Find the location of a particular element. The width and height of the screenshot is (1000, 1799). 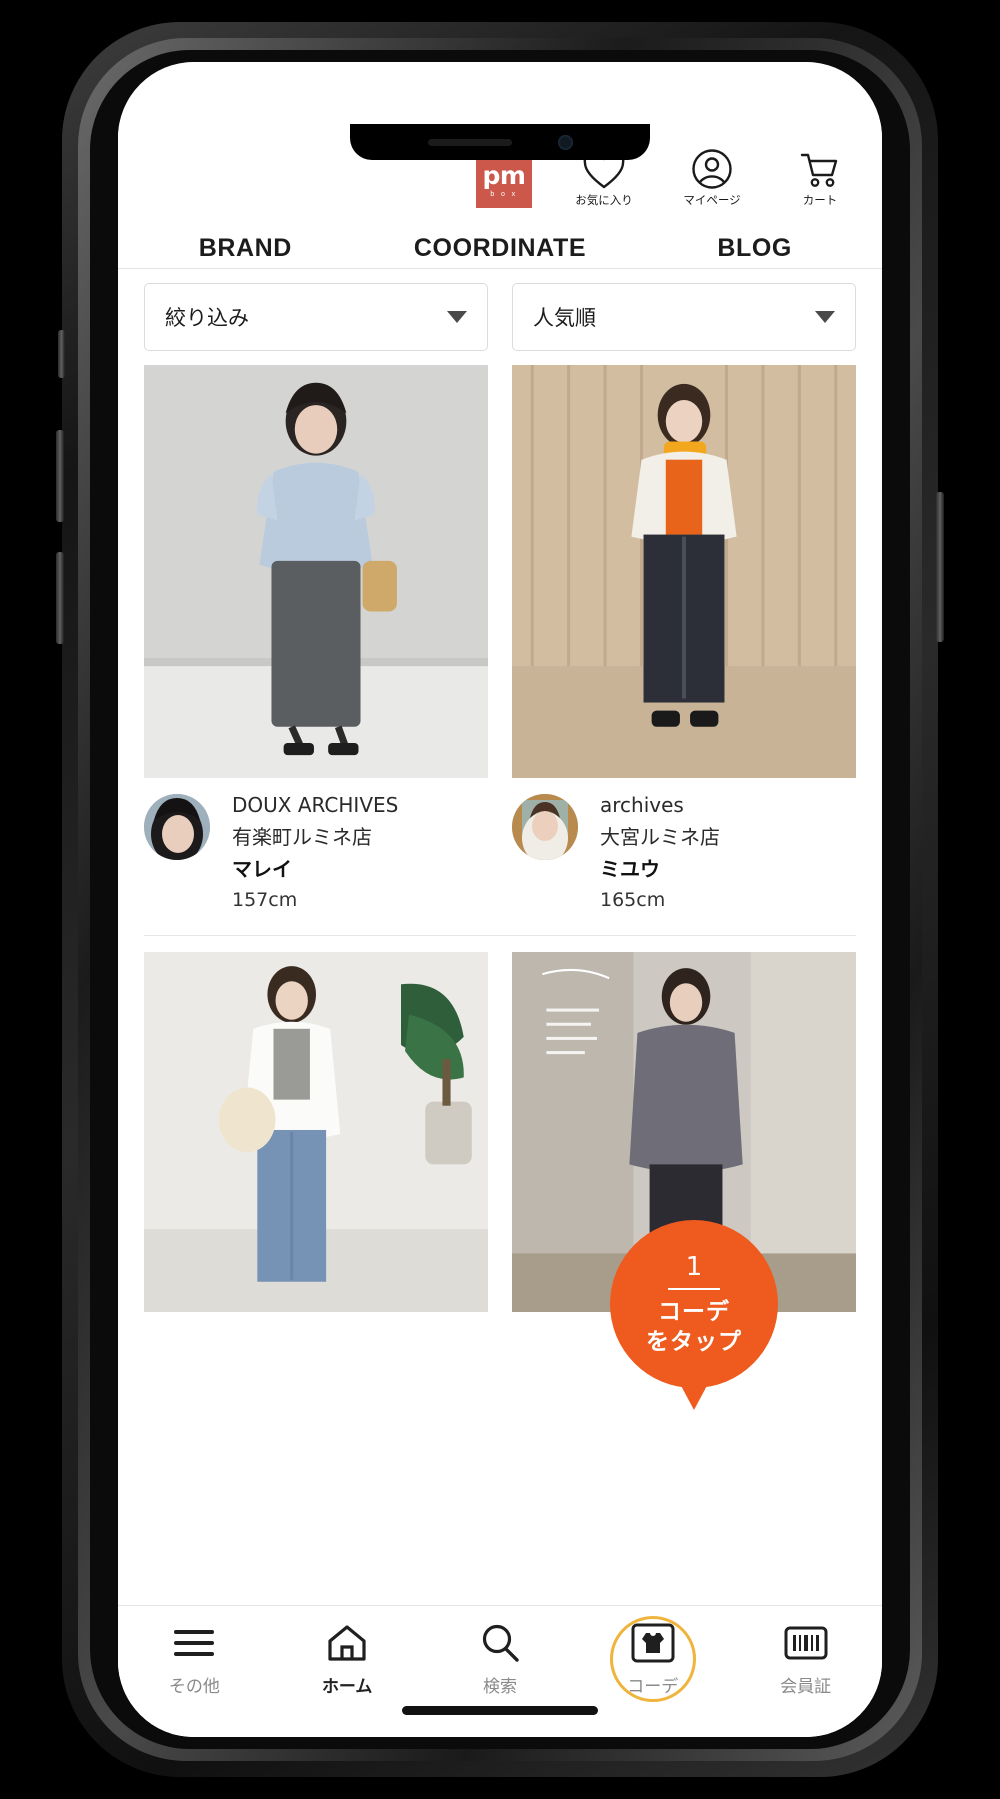

nav-label-search: 検索 is located at coordinates (499, 1687).